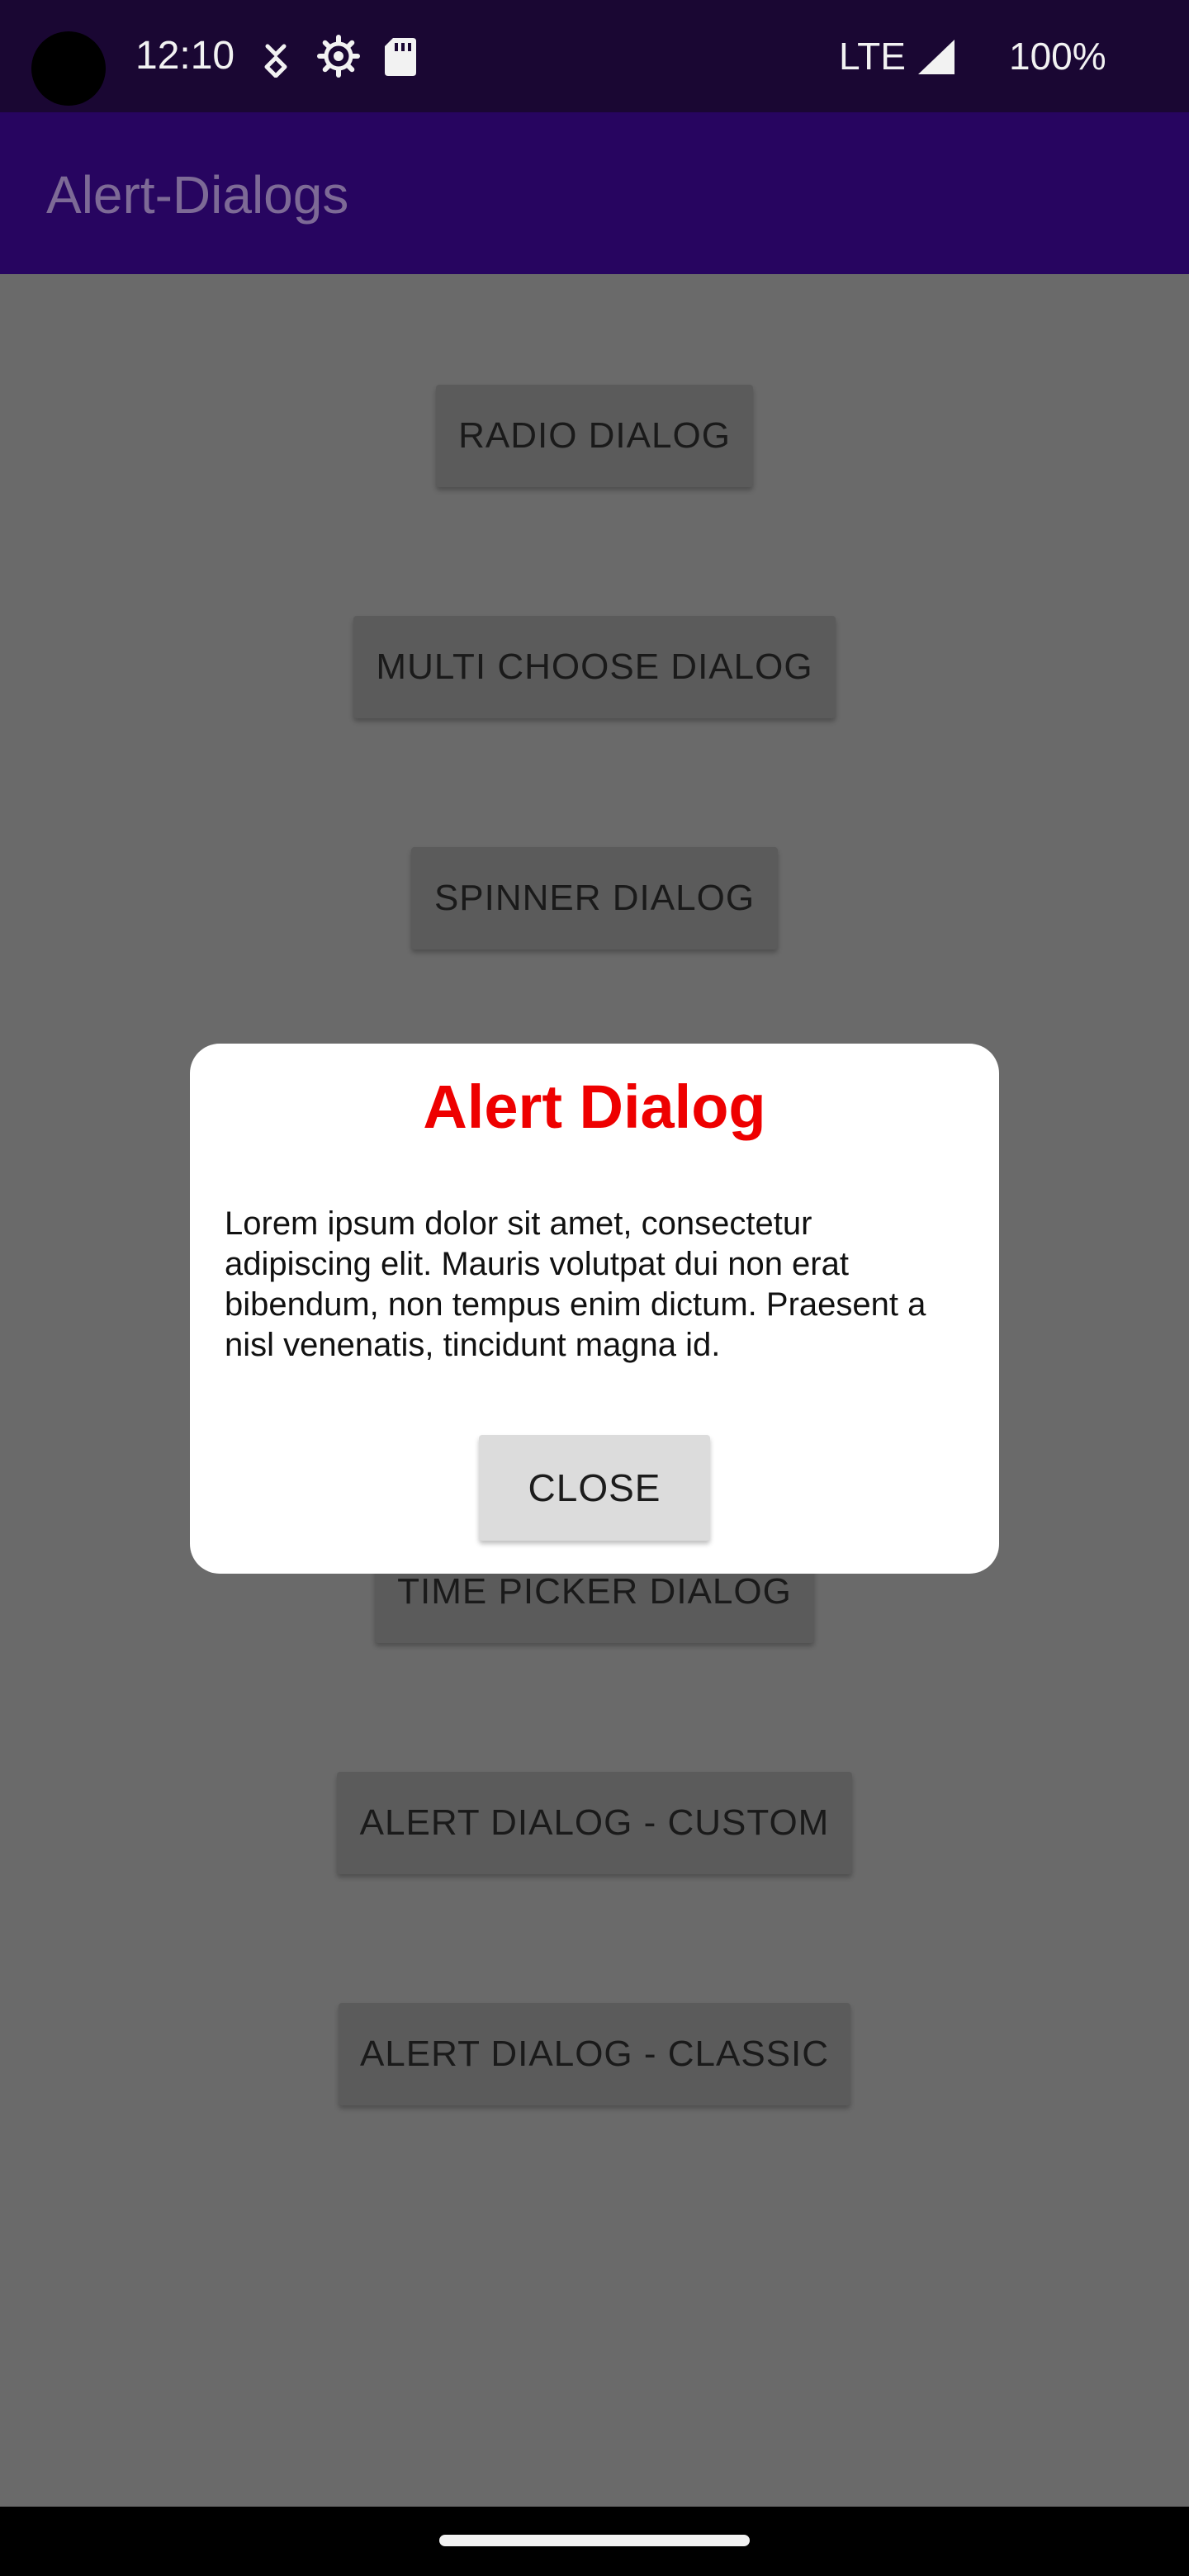  What do you see at coordinates (594, 1107) in the screenshot?
I see `dialog-title: Alert Dialog` at bounding box center [594, 1107].